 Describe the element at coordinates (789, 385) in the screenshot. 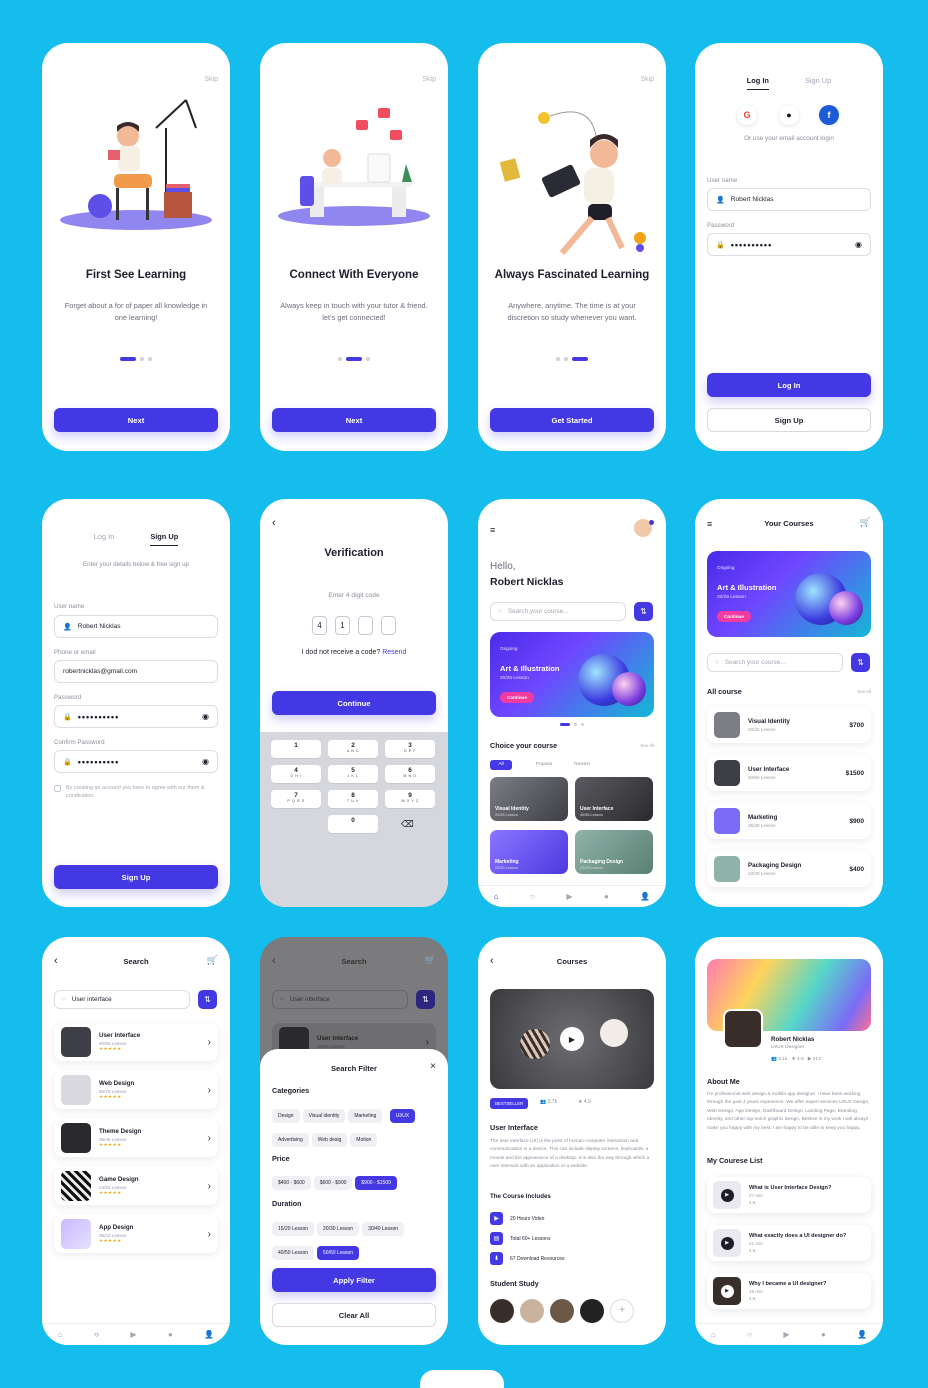

I see `login-button: Log In` at that location.